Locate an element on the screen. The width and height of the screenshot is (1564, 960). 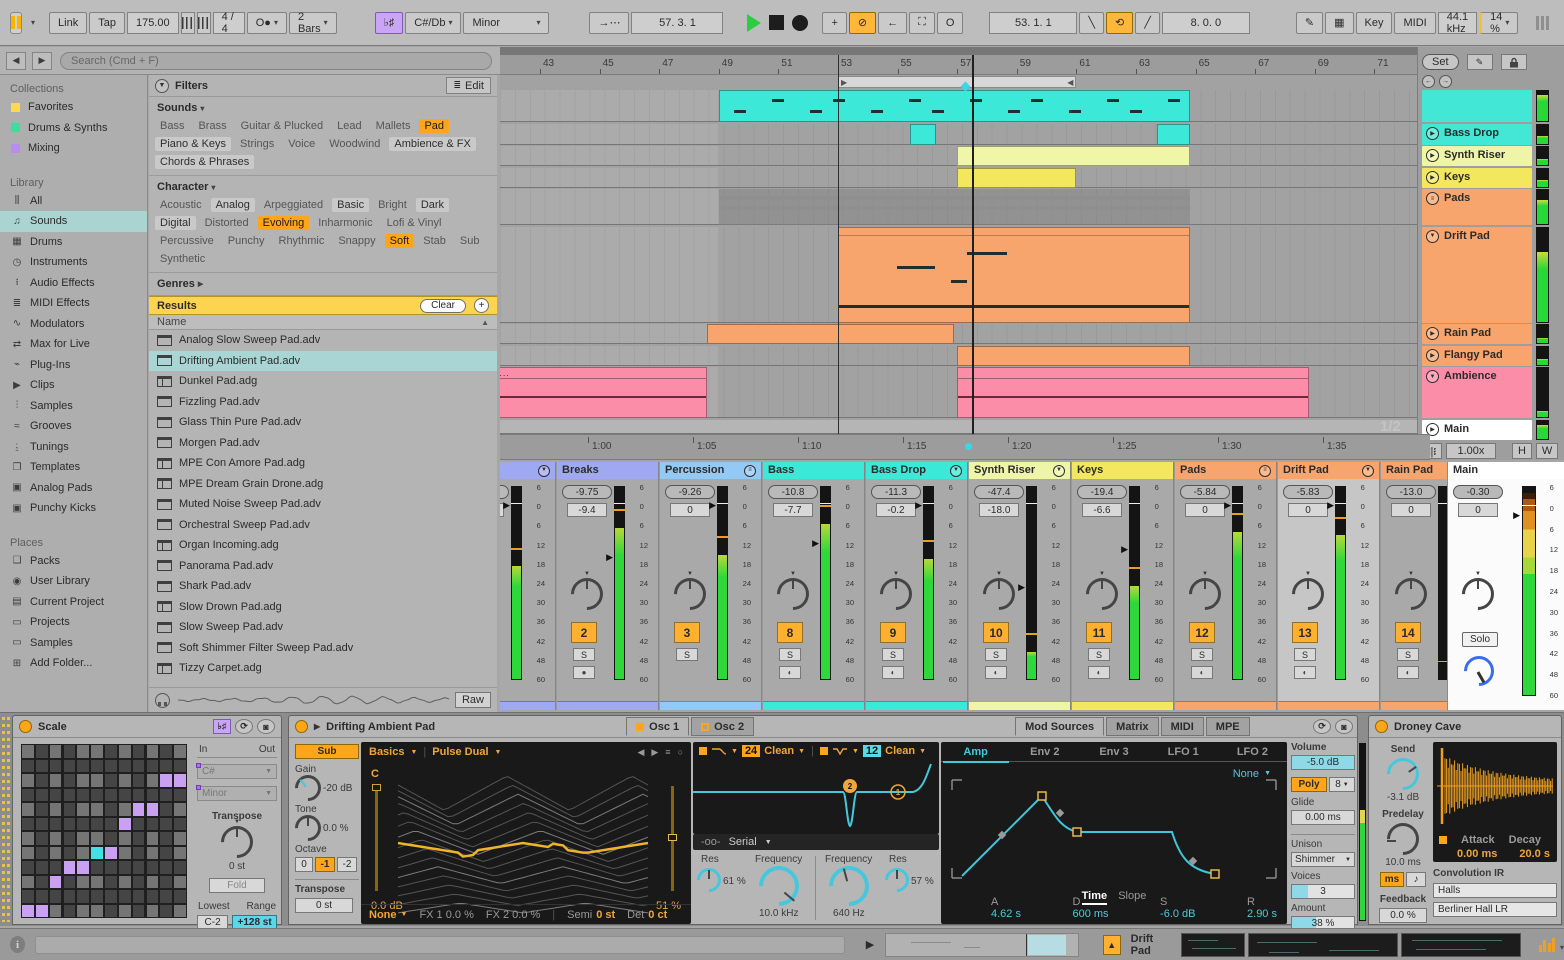
track-header-ambience: ▼ Ambience is located at coordinates (1477, 392).